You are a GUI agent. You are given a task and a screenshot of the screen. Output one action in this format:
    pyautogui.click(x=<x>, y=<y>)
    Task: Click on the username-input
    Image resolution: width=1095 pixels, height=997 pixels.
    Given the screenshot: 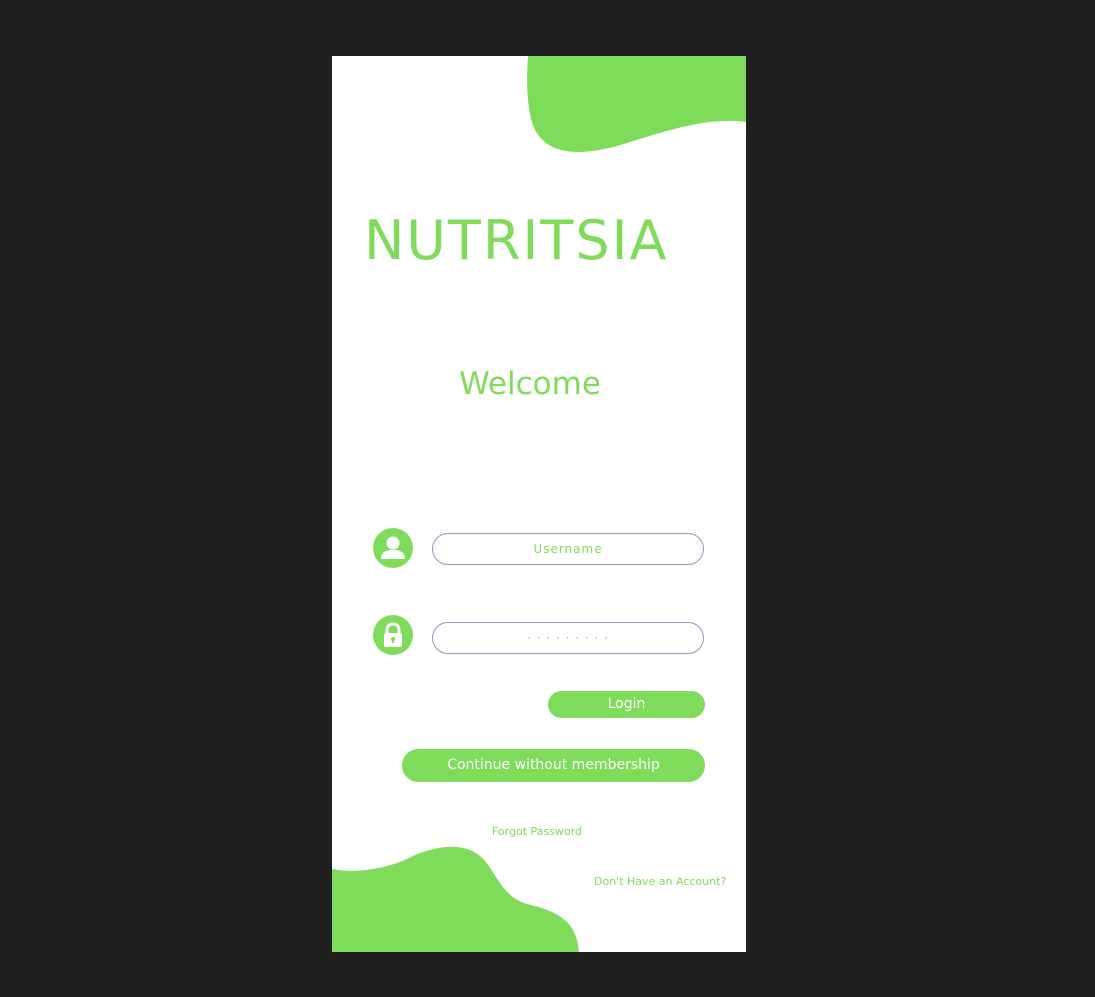 What is the action you would take?
    pyautogui.click(x=568, y=549)
    